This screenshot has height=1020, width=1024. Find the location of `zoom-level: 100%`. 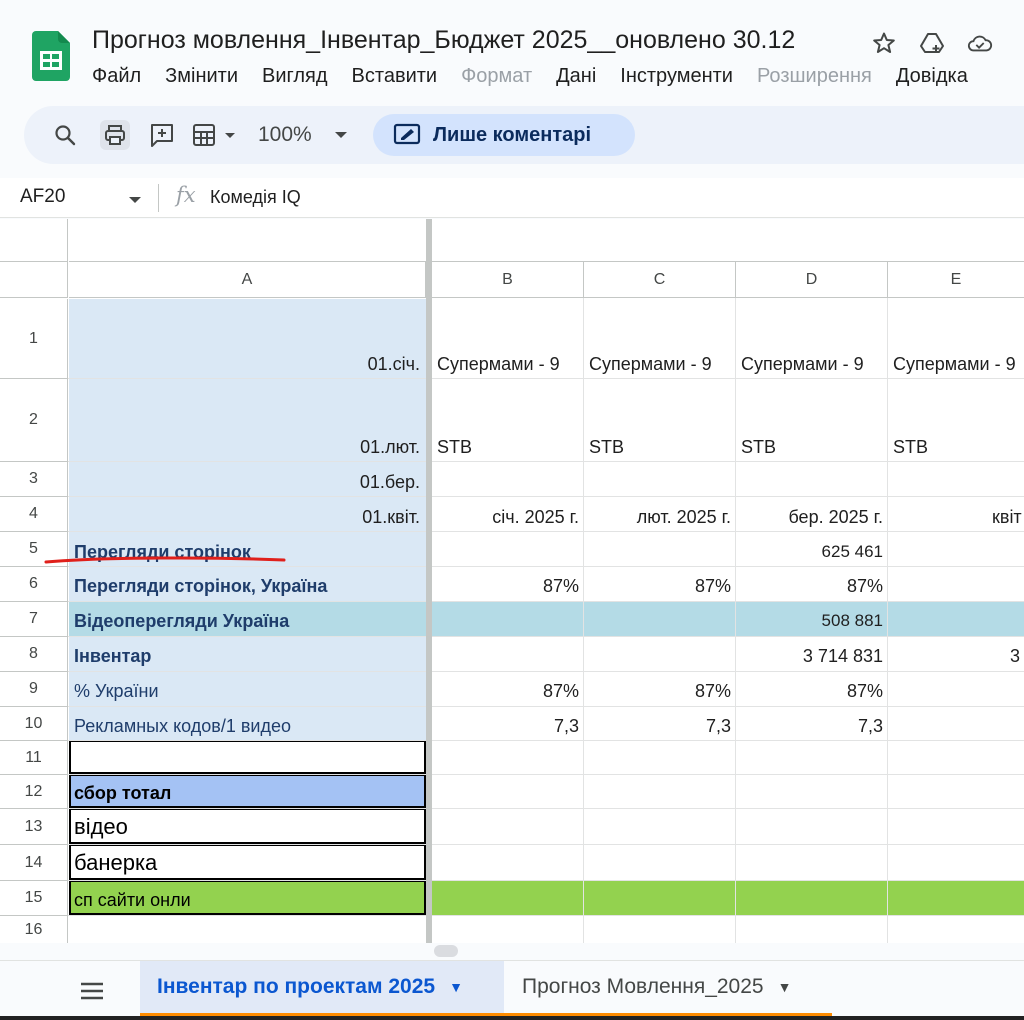

zoom-level: 100% is located at coordinates (285, 135).